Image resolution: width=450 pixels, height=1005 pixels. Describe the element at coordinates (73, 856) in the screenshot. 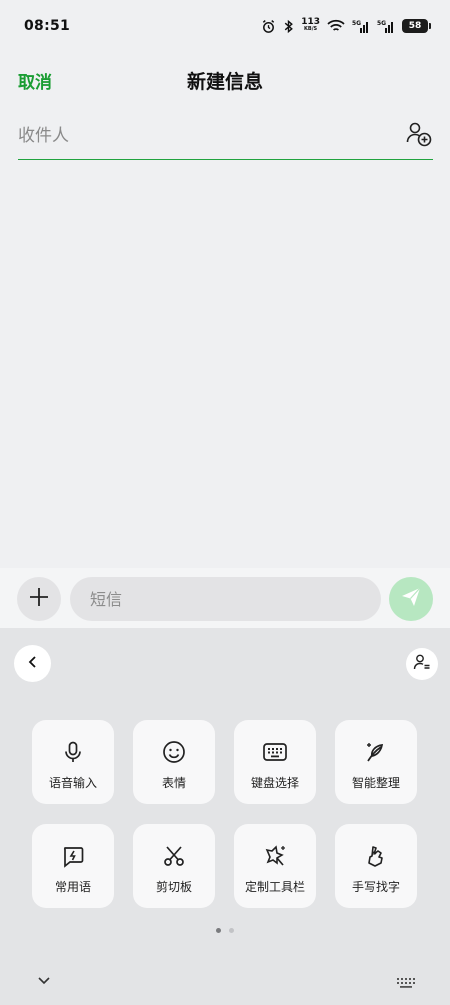

I see `quick-phrase-icon` at that location.